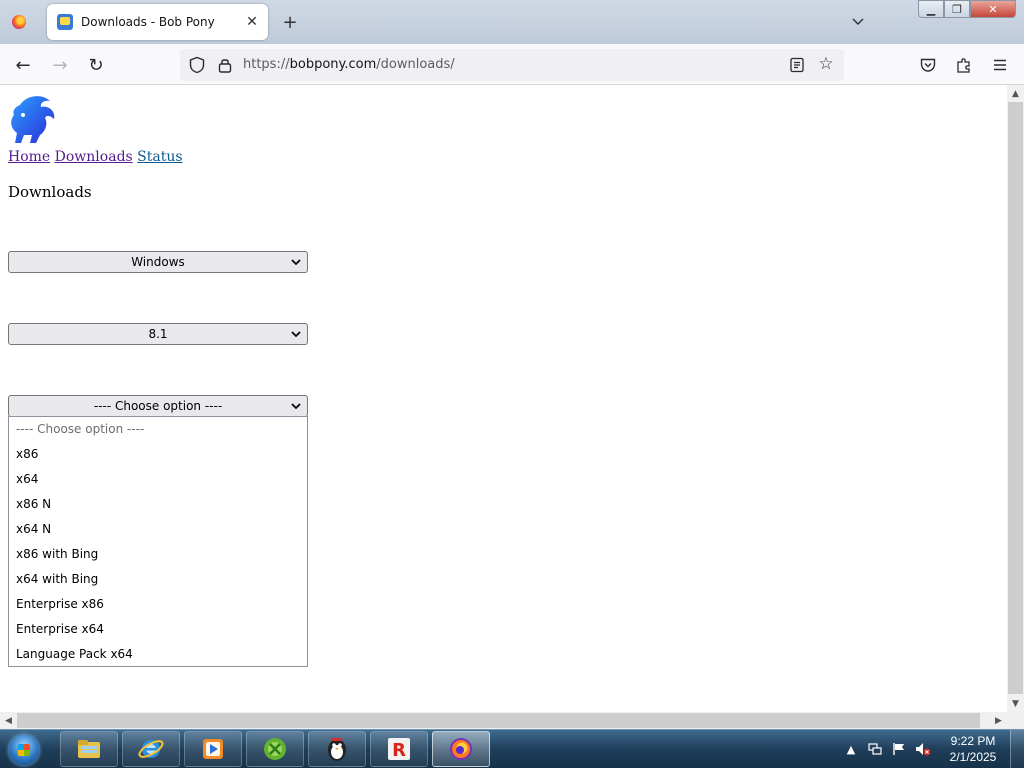 Image resolution: width=1024 pixels, height=768 pixels. Describe the element at coordinates (957, 9) in the screenshot. I see `maximize-button: ❐` at that location.